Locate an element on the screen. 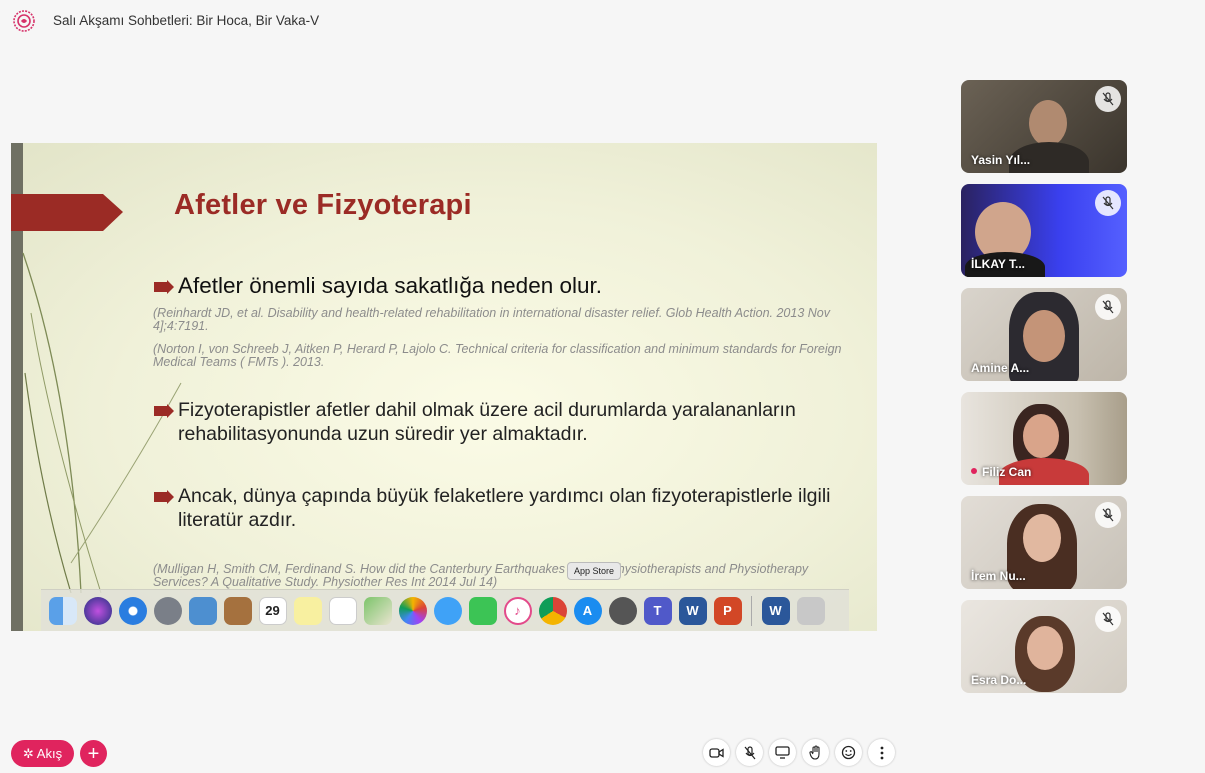 This screenshot has width=1205, height=773. preview-icon is located at coordinates (202, 610).